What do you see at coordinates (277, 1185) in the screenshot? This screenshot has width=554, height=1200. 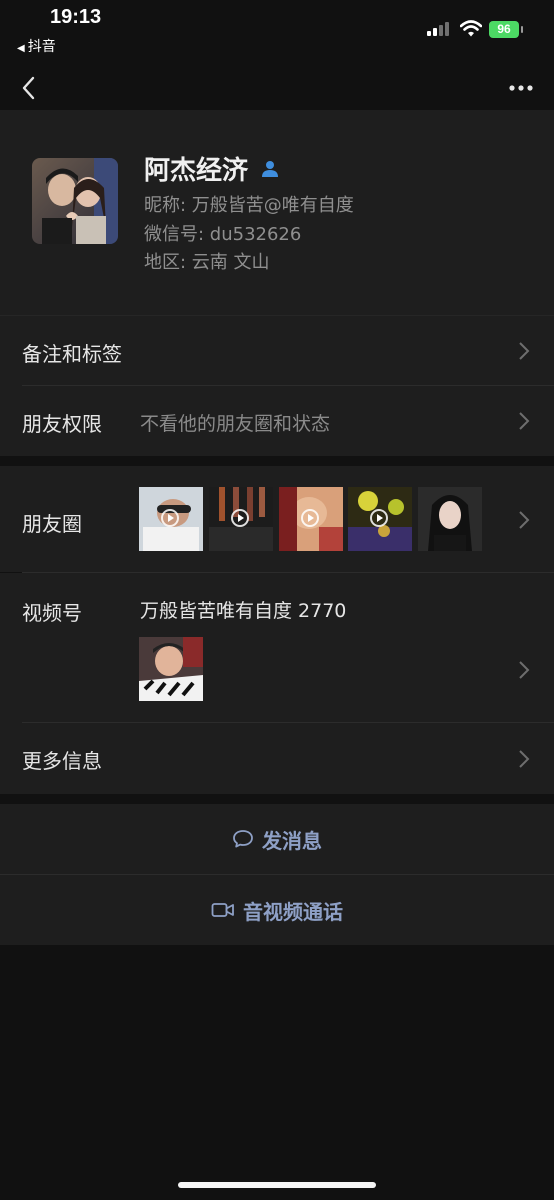 I see `home-indicator` at bounding box center [277, 1185].